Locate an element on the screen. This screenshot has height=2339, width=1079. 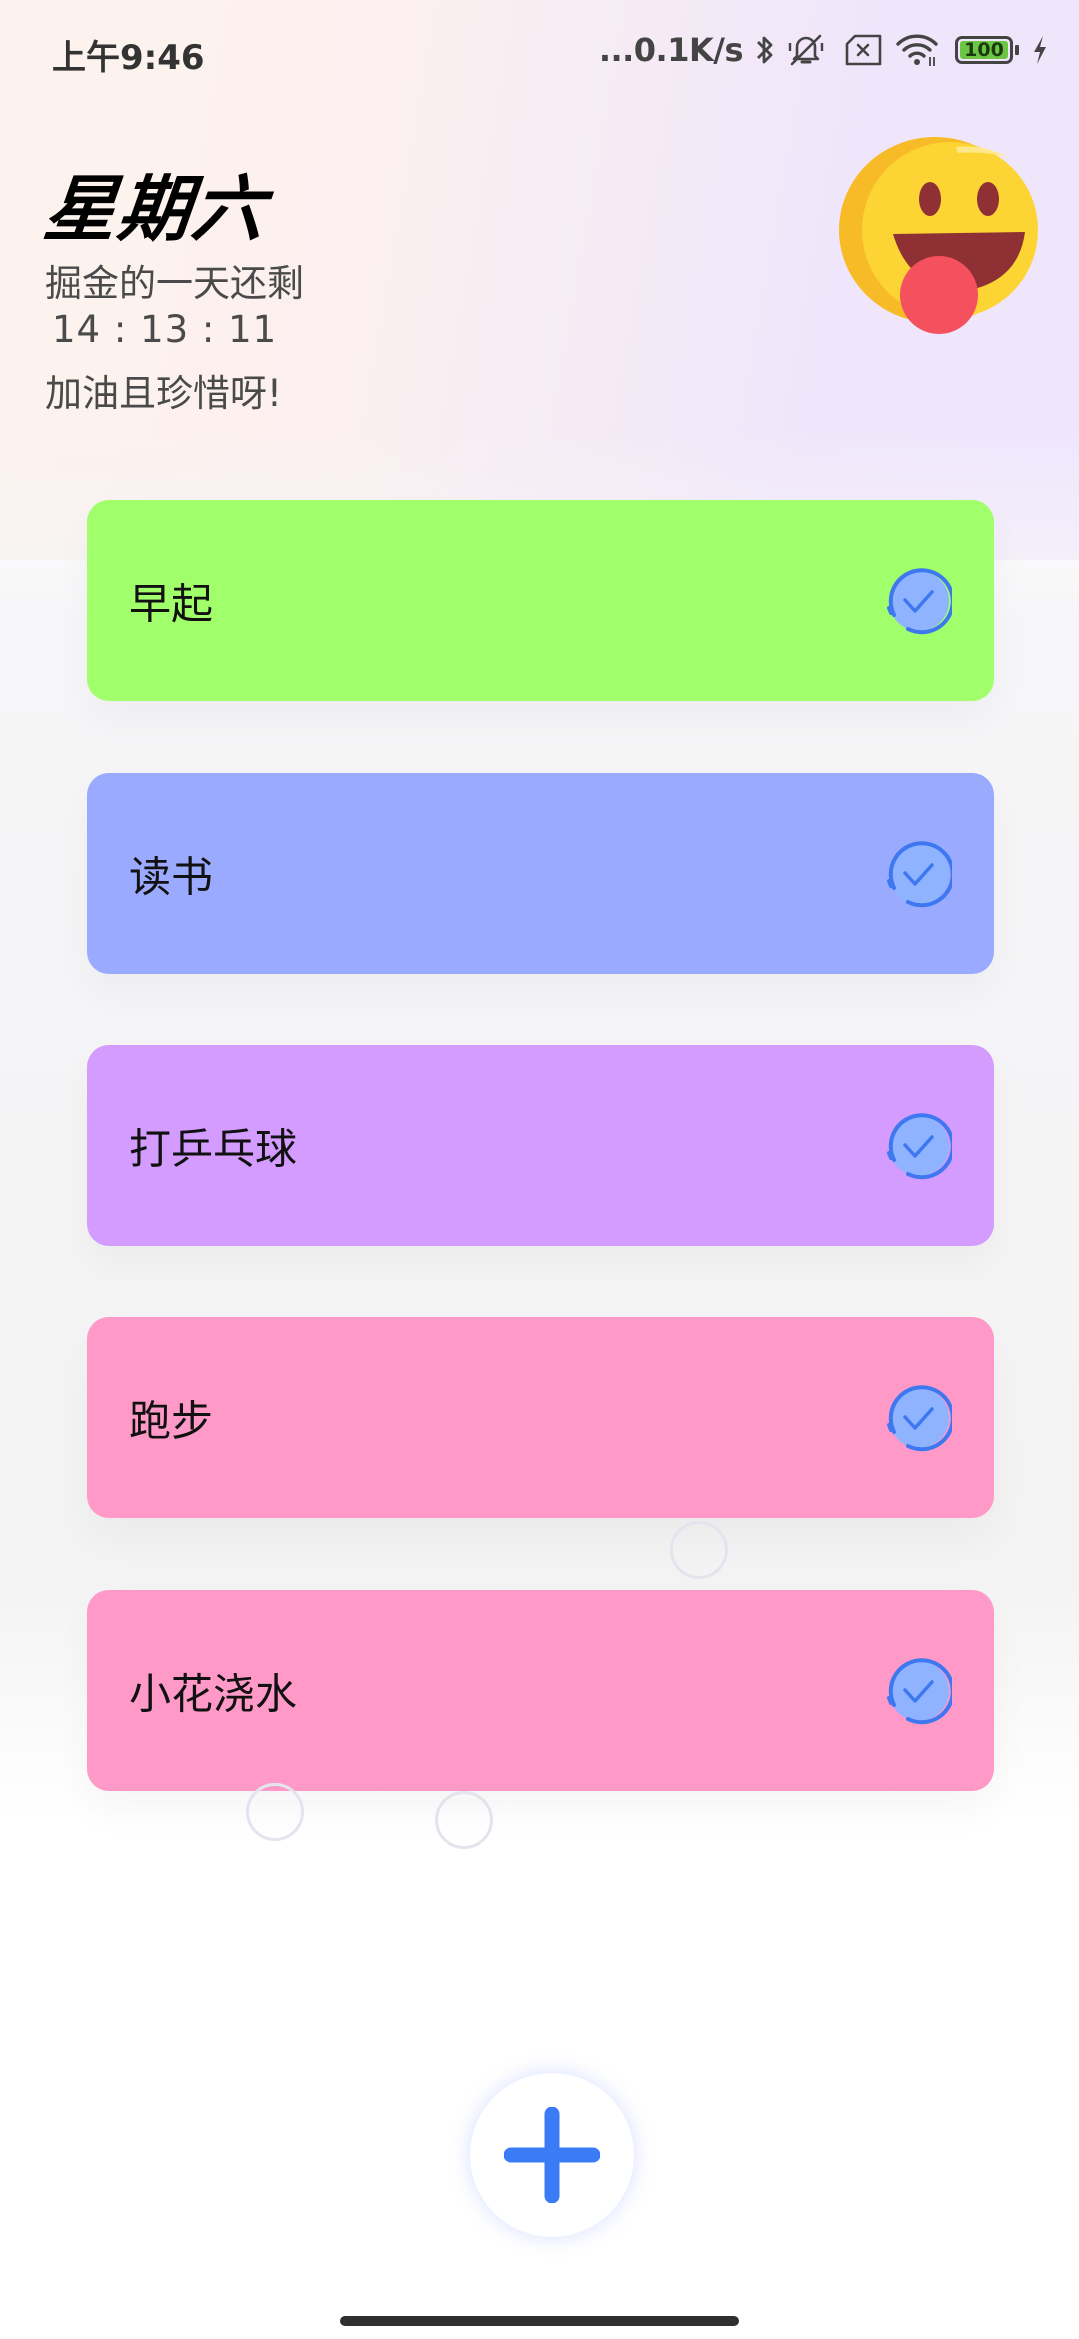
countdown-timer: 14 : 13 : 11 is located at coordinates (165, 329).